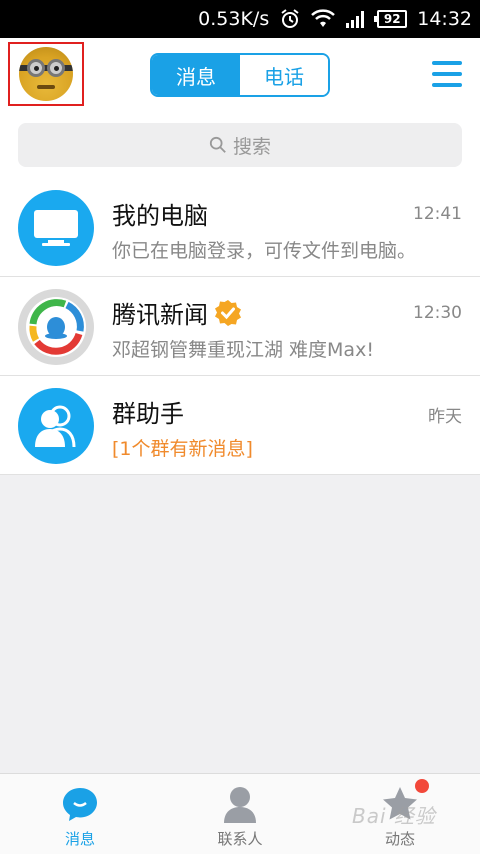 This screenshot has height=854, width=480. Describe the element at coordinates (264, 251) in the screenshot. I see `conversation-preview: 你已在电脑登录，可传文件到电脑。` at that location.